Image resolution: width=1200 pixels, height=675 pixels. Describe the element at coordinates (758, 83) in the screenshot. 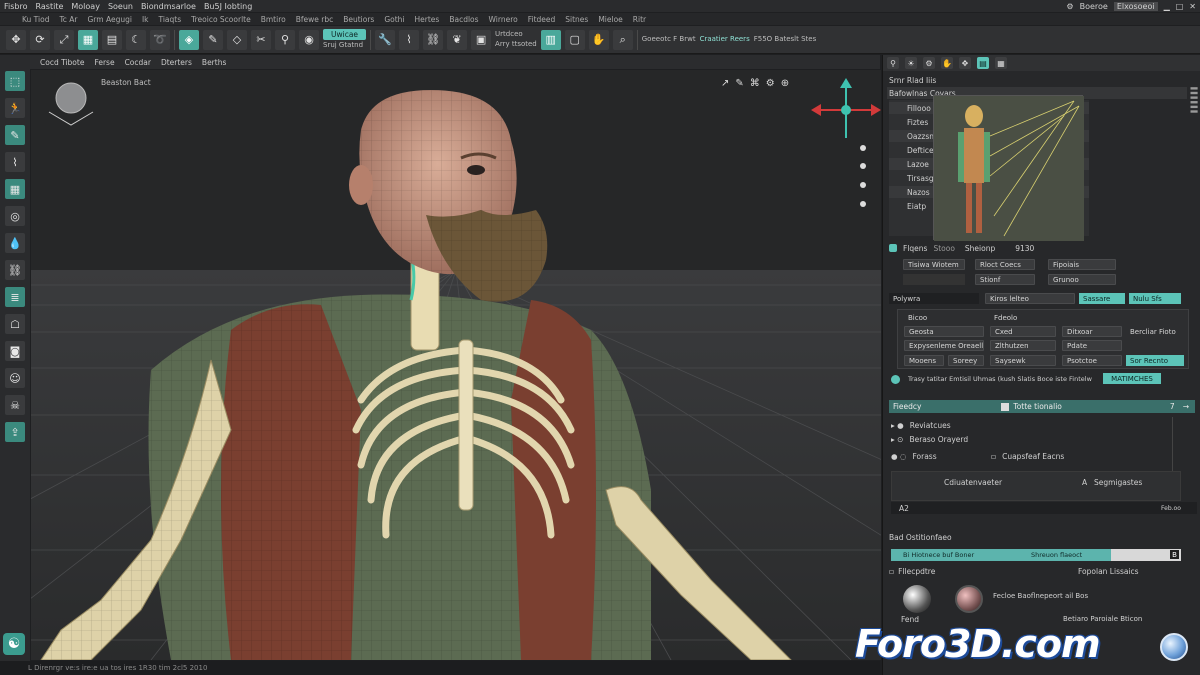

I see `viewport-view-icons: ↗✎⌘⚙⊕` at that location.